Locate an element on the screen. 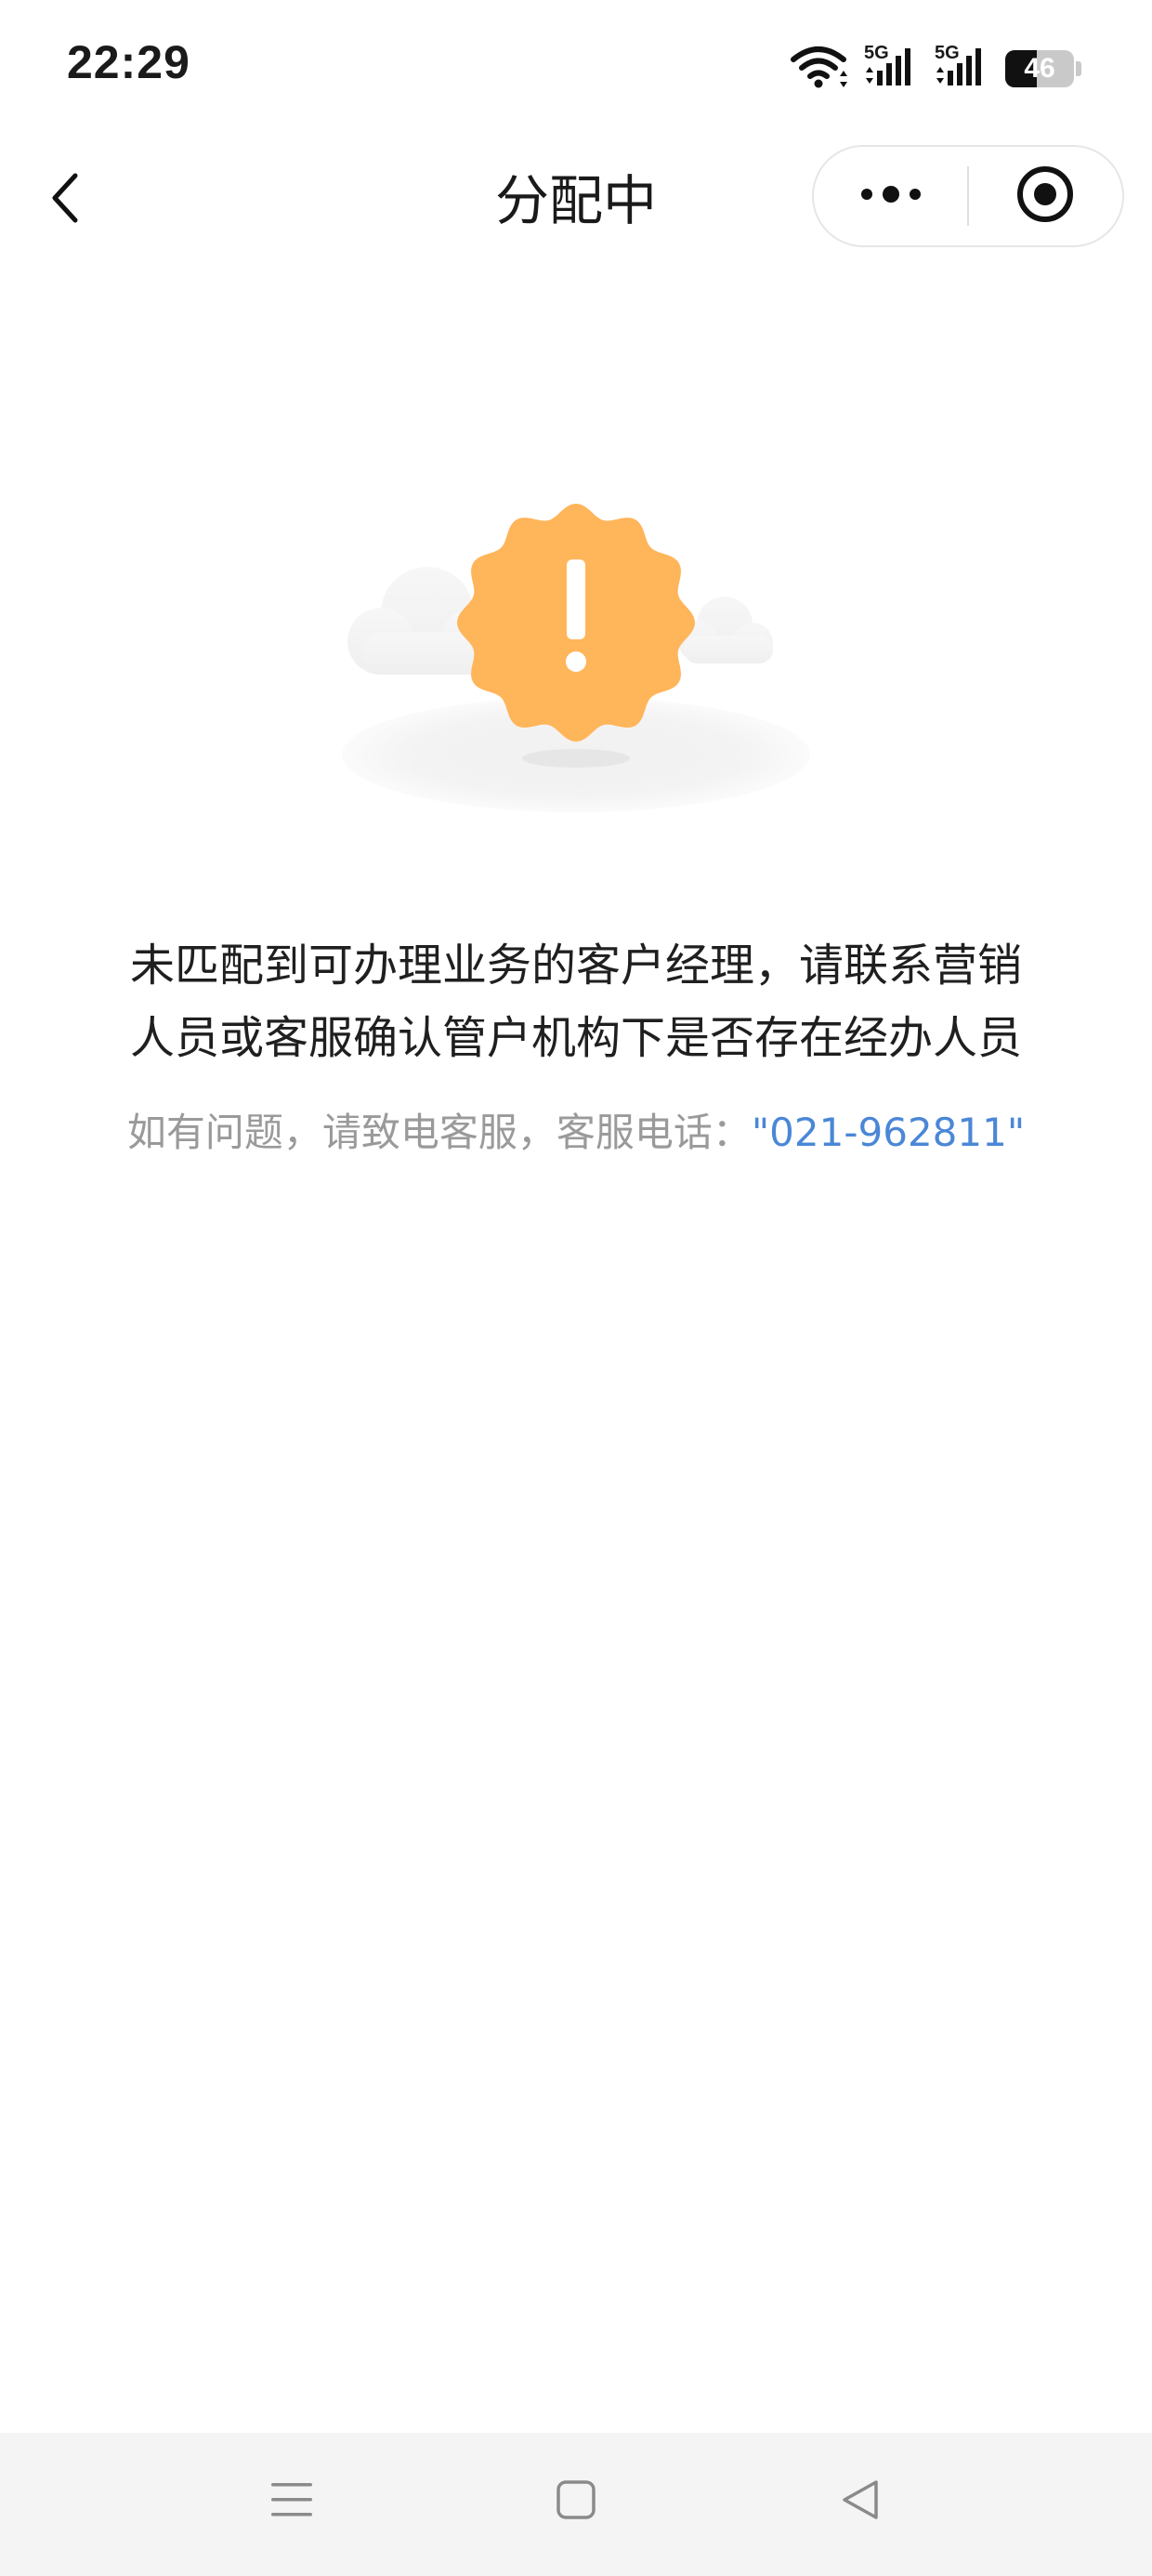 The width and height of the screenshot is (1152, 2576). system-home-button is located at coordinates (576, 2501).